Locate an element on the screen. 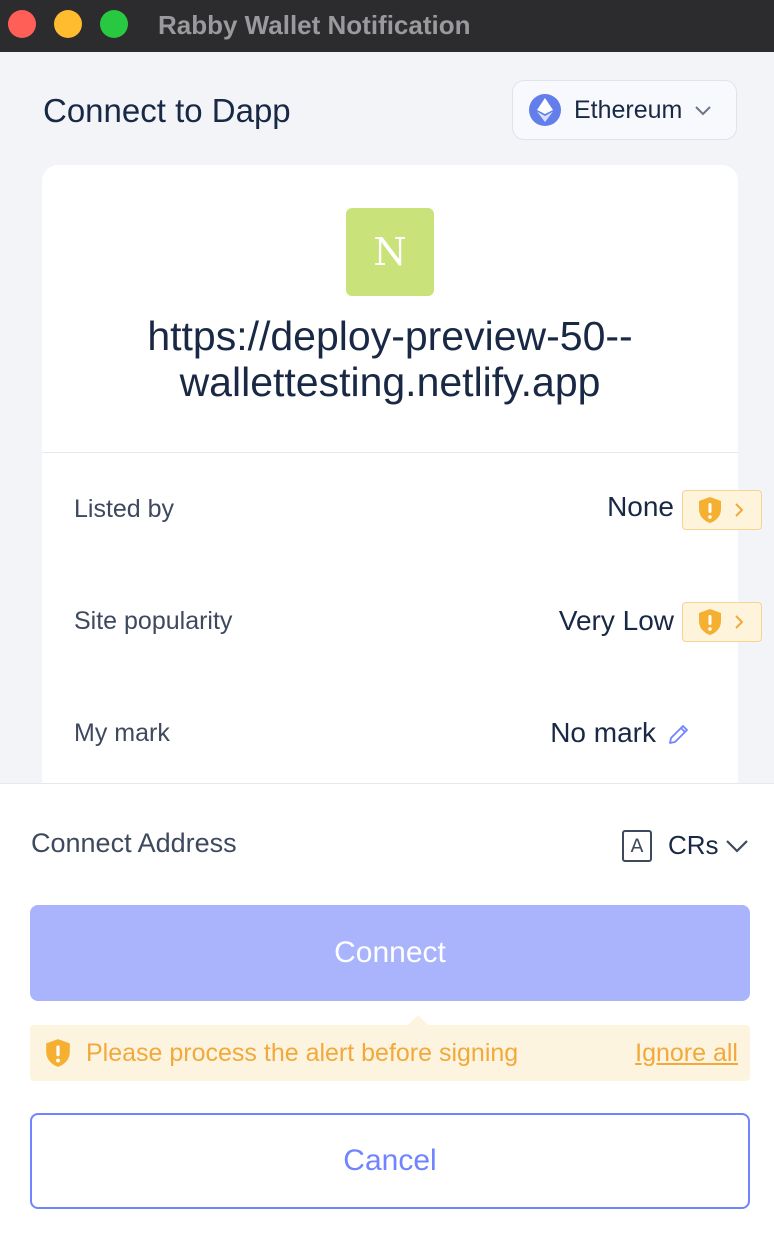 The width and height of the screenshot is (774, 1238). chain-selector: Ethereum is located at coordinates (624, 110).